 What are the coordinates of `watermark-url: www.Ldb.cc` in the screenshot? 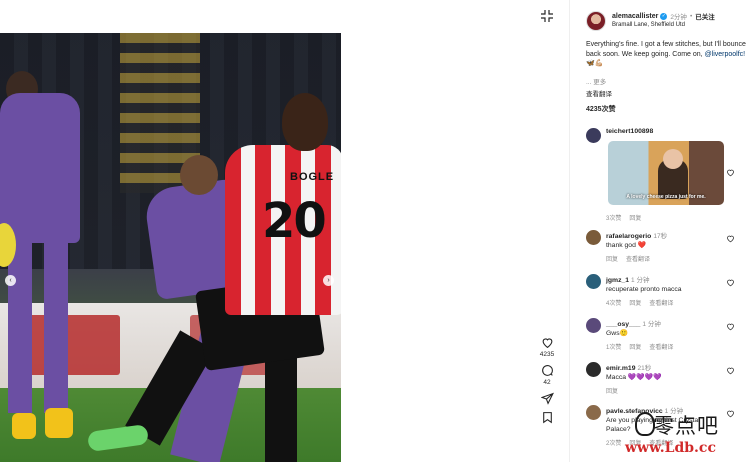 It's located at (670, 448).